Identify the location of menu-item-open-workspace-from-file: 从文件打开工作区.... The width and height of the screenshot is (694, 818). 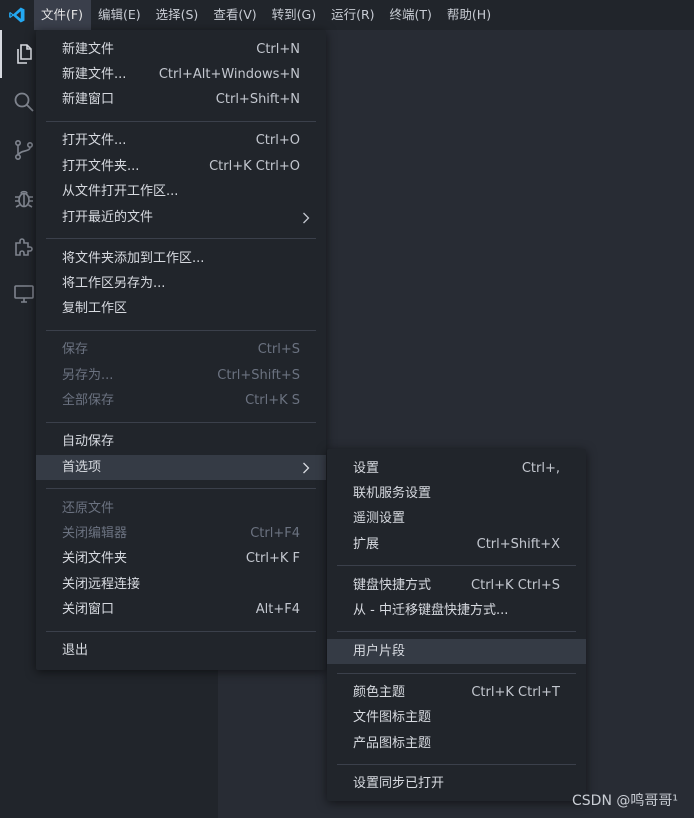
(181, 191).